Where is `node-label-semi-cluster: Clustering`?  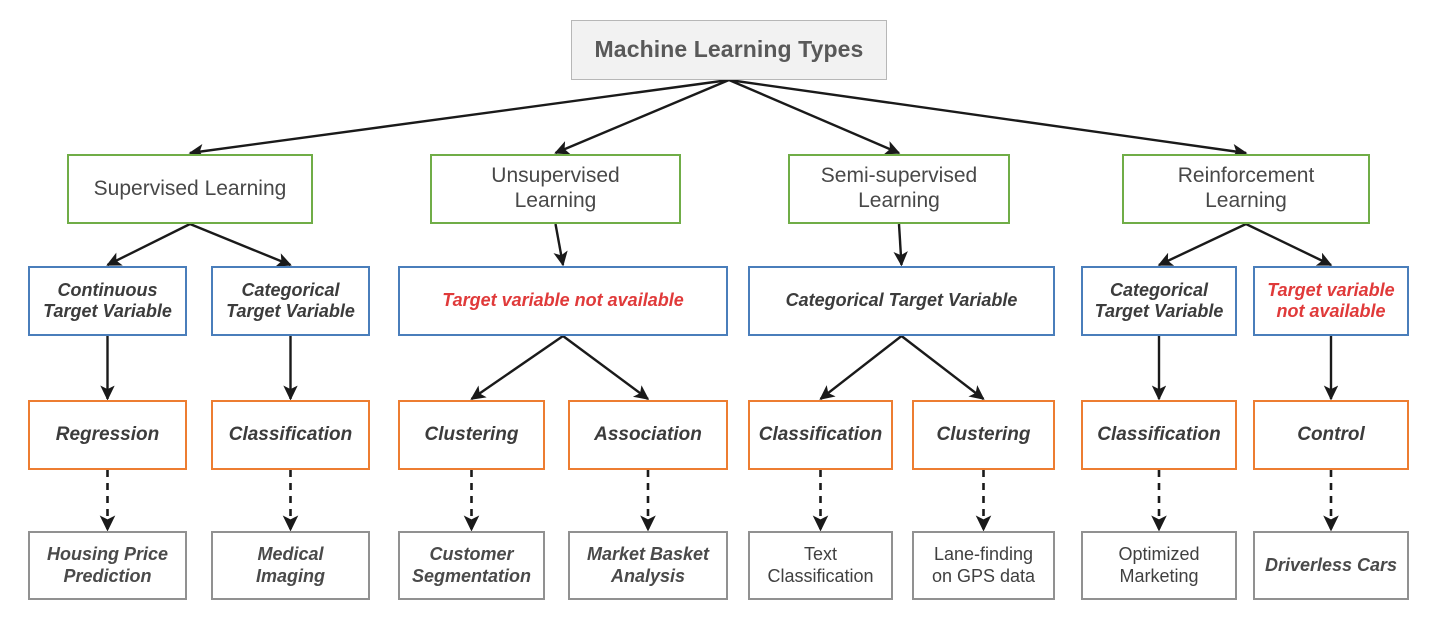 node-label-semi-cluster: Clustering is located at coordinates (983, 434).